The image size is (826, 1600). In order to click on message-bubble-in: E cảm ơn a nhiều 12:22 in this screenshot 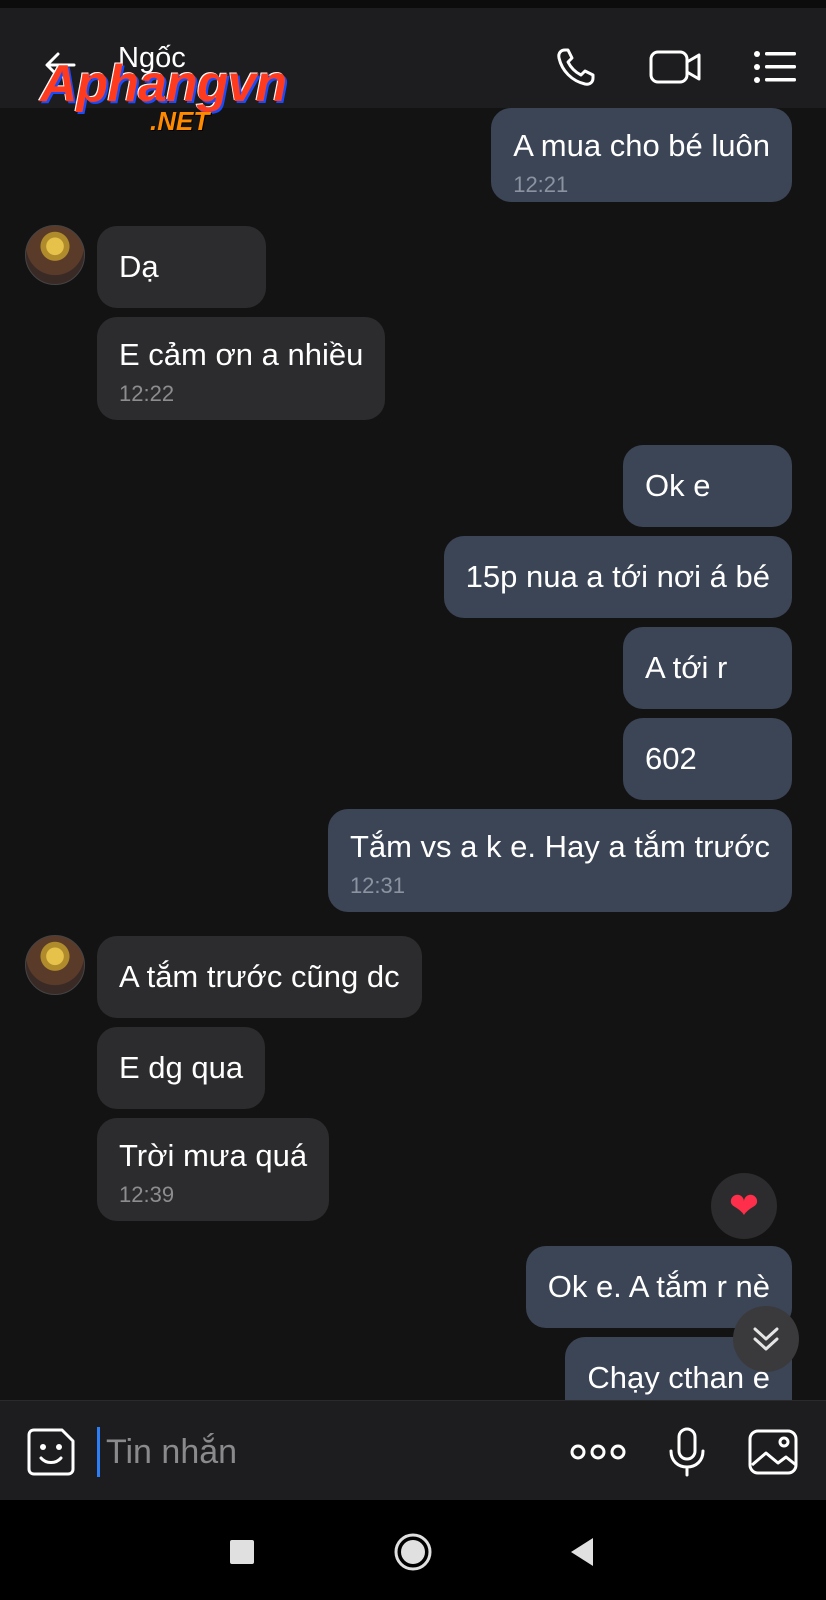, I will do `click(241, 368)`.